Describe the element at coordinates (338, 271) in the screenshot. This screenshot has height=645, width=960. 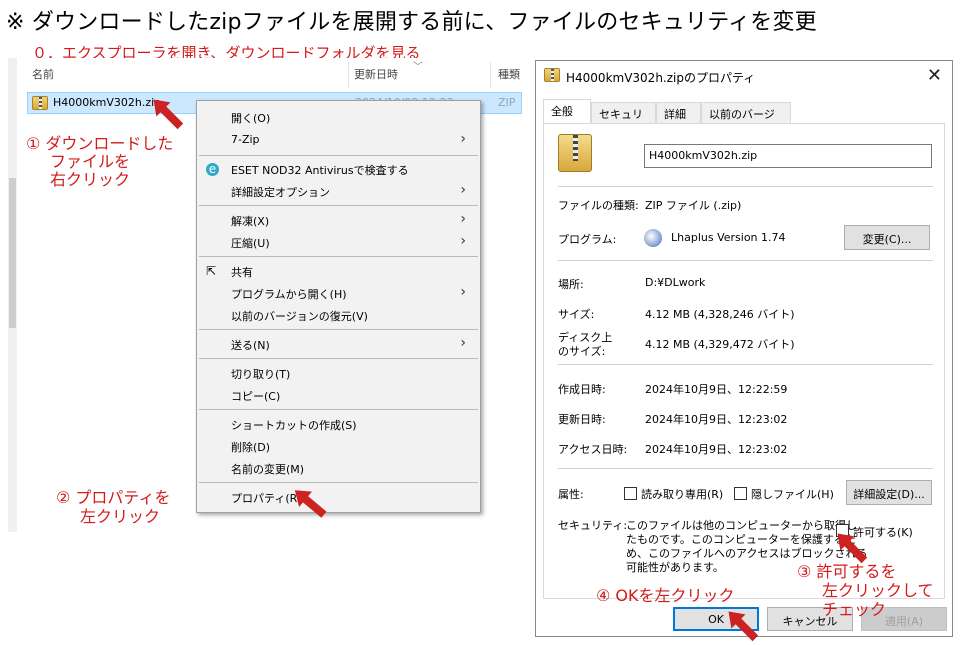
I see `menu-item-share: ⇱ 共有` at that location.